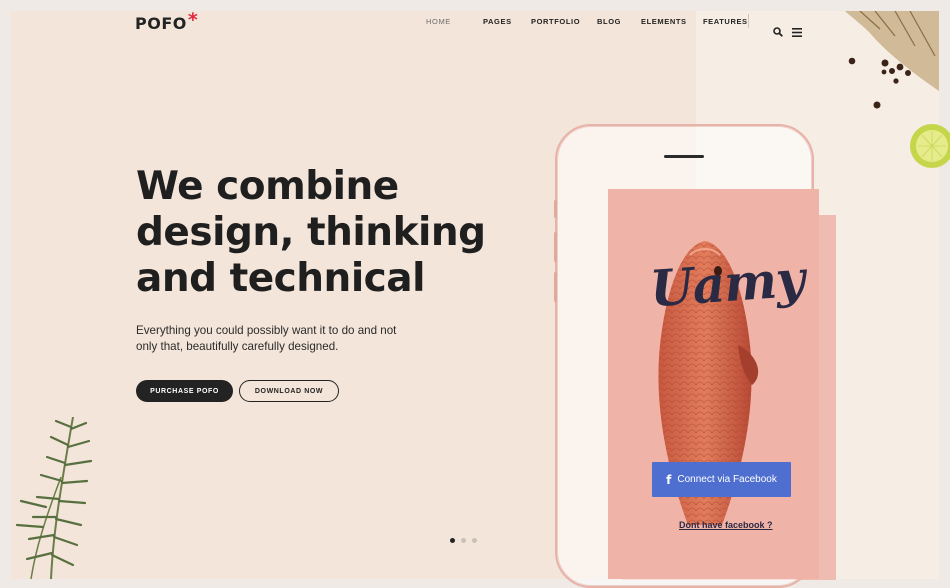 Image resolution: width=950 pixels, height=588 pixels. What do you see at coordinates (684, 156) in the screenshot?
I see `phone-speaker` at bounding box center [684, 156].